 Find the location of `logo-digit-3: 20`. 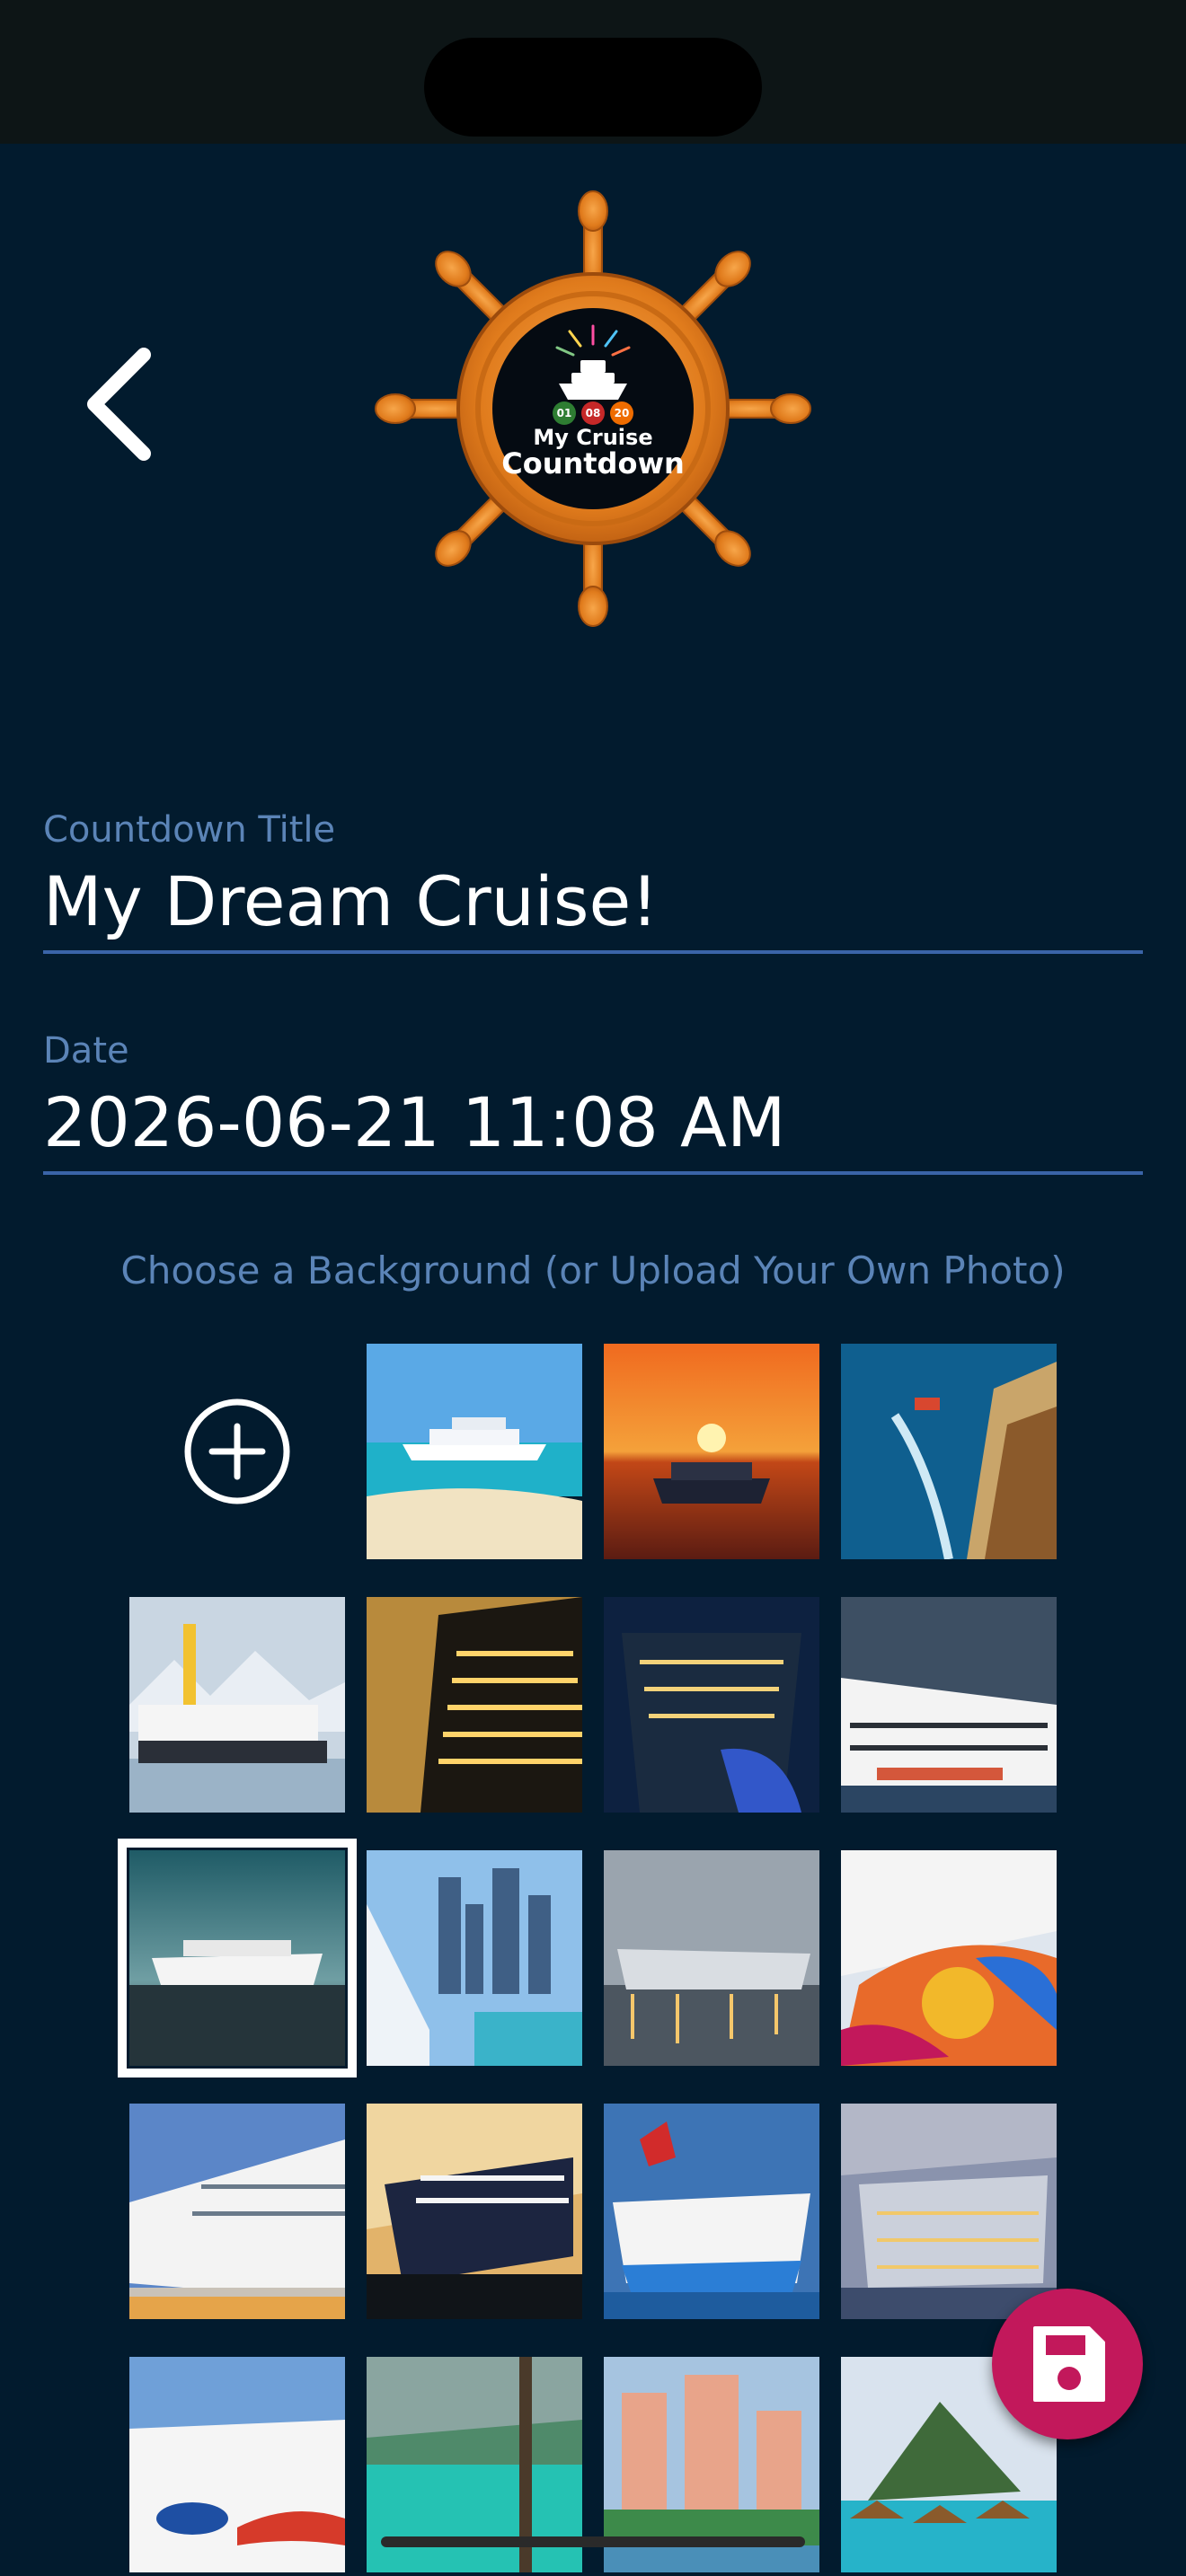

logo-digit-3: 20 is located at coordinates (622, 413).